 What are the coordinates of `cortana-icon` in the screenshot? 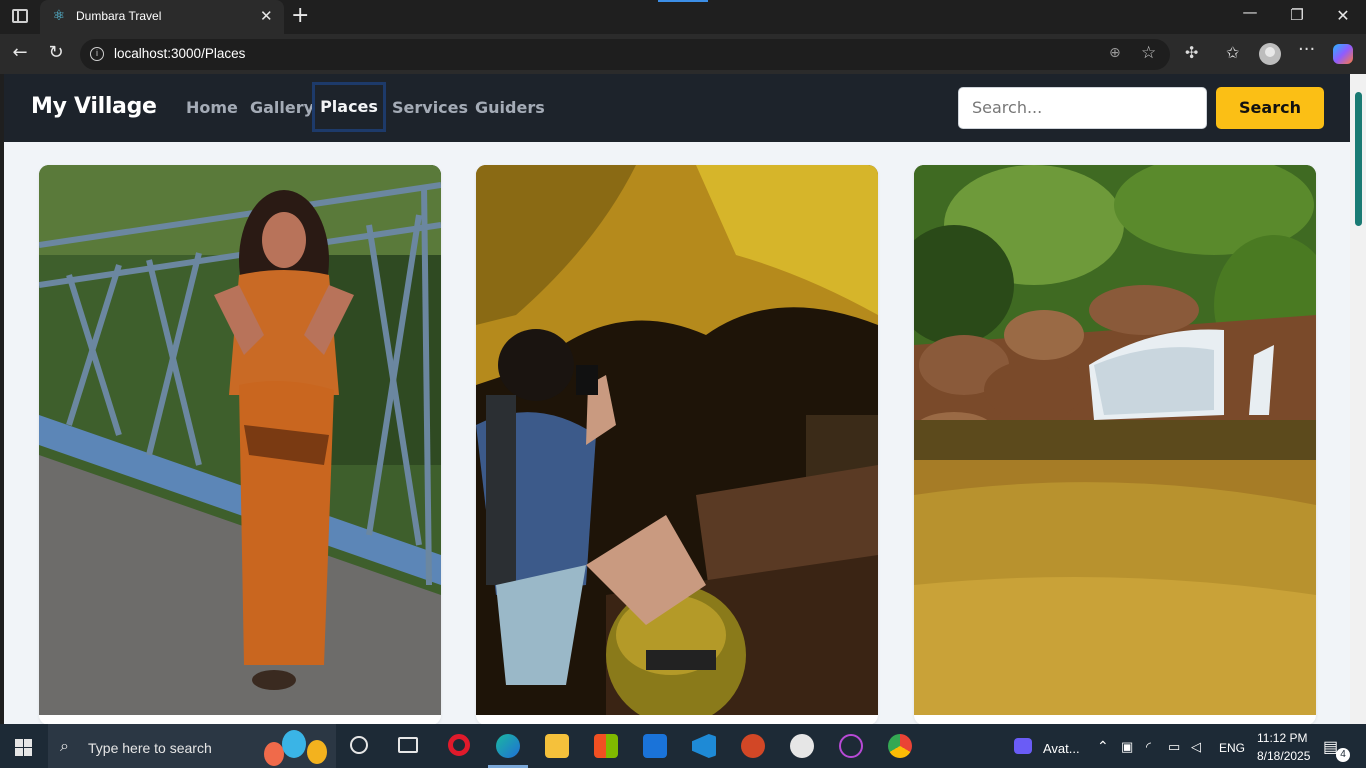 It's located at (359, 745).